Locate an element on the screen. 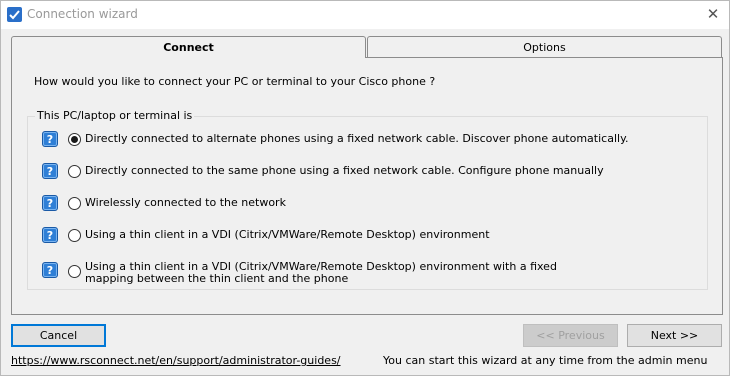 The image size is (730, 376). tab-options: Options is located at coordinates (544, 46).